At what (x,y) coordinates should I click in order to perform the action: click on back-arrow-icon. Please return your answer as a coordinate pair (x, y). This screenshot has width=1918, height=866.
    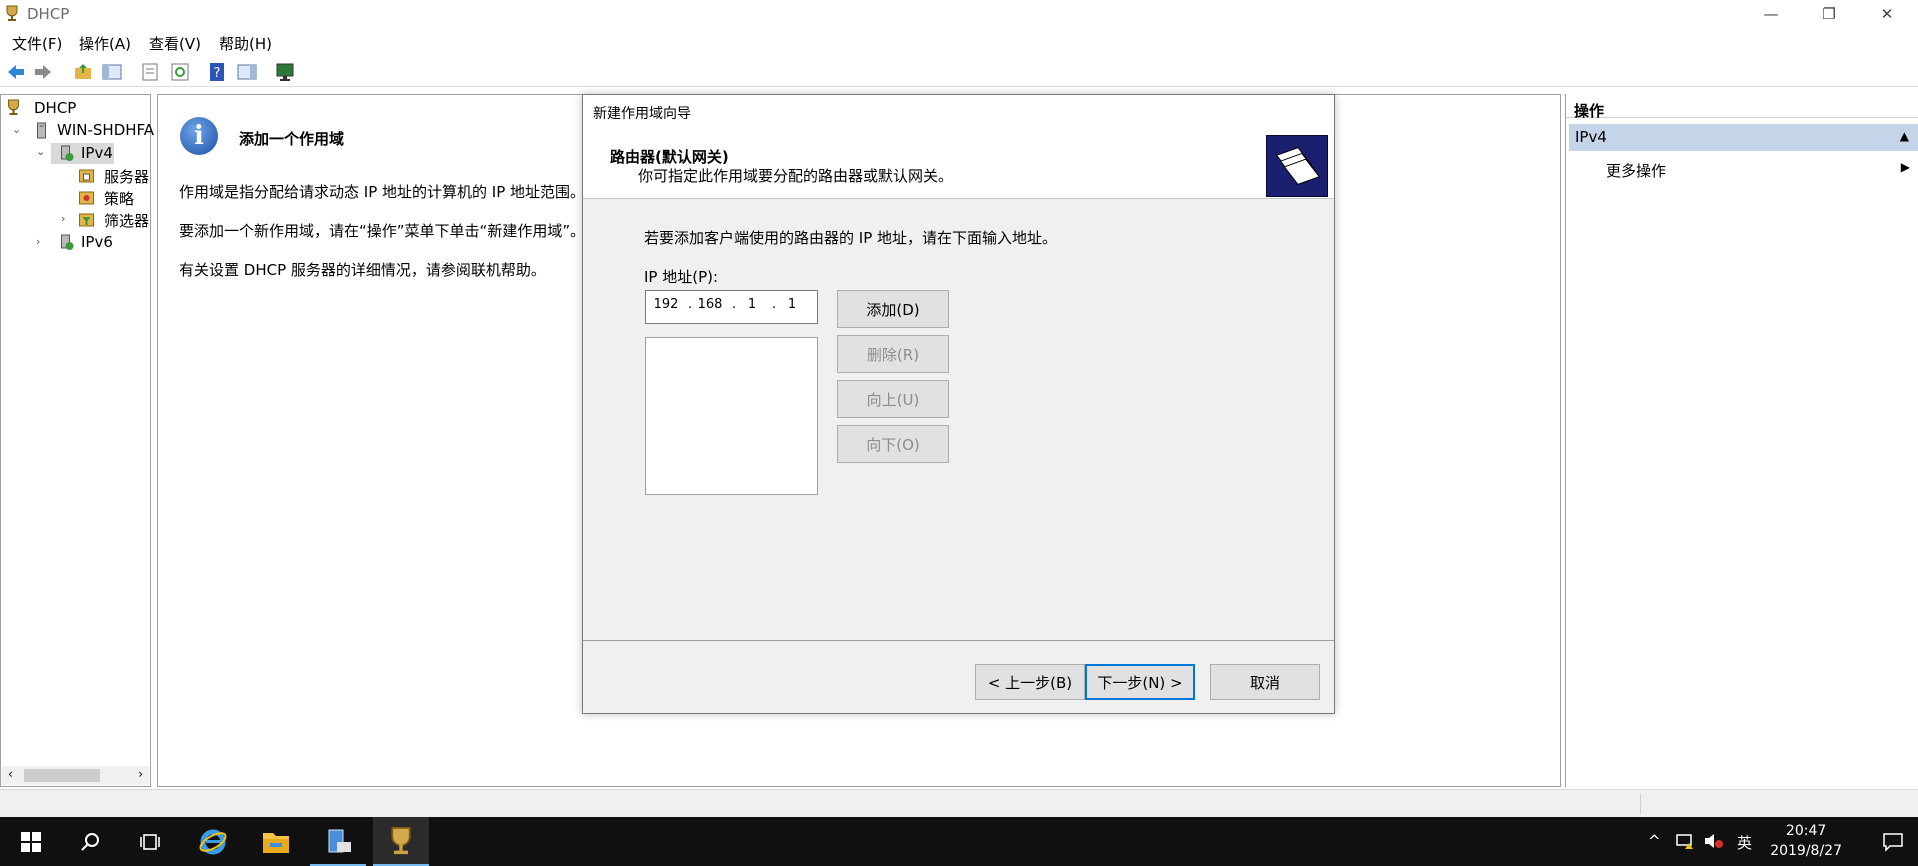
    Looking at the image, I should click on (16, 72).